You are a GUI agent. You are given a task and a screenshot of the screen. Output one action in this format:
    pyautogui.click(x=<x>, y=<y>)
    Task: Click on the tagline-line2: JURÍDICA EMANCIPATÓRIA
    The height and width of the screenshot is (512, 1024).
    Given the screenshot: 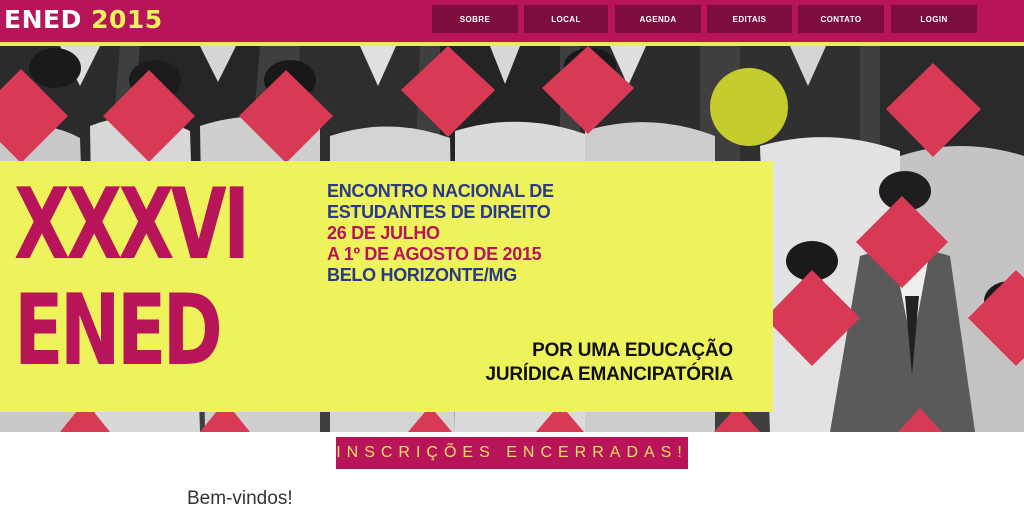 What is the action you would take?
    pyautogui.click(x=609, y=374)
    